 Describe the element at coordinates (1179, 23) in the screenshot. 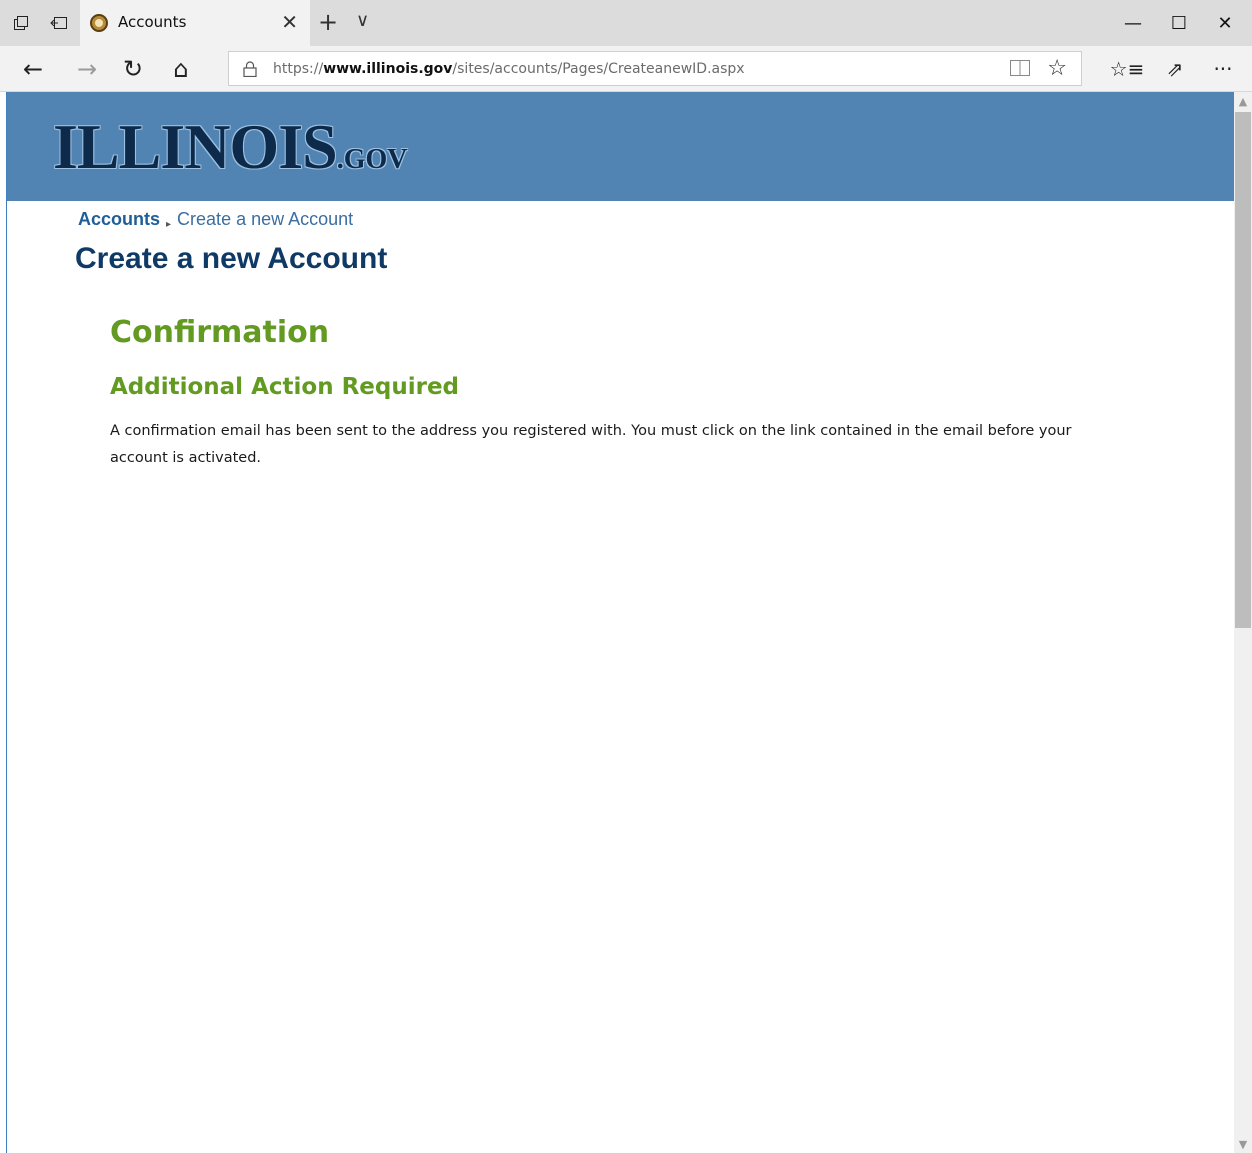

I see `maximize-button: ☐` at that location.